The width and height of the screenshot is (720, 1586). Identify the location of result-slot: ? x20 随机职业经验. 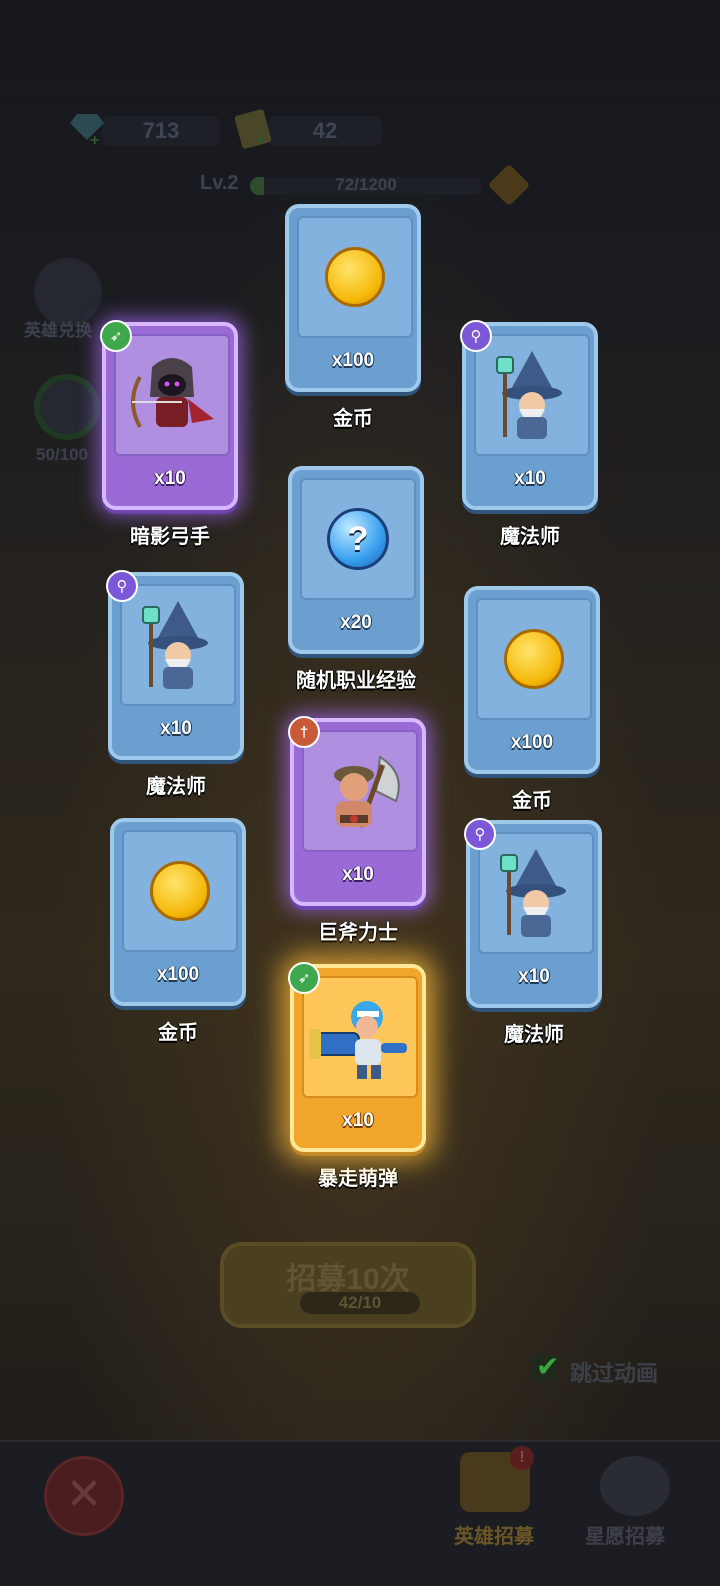
(362, 579).